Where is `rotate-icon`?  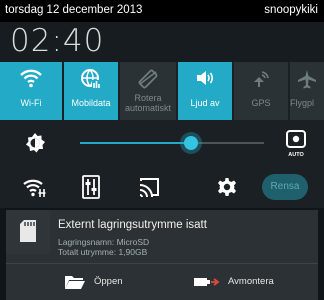
rotate-icon is located at coordinates (148, 79).